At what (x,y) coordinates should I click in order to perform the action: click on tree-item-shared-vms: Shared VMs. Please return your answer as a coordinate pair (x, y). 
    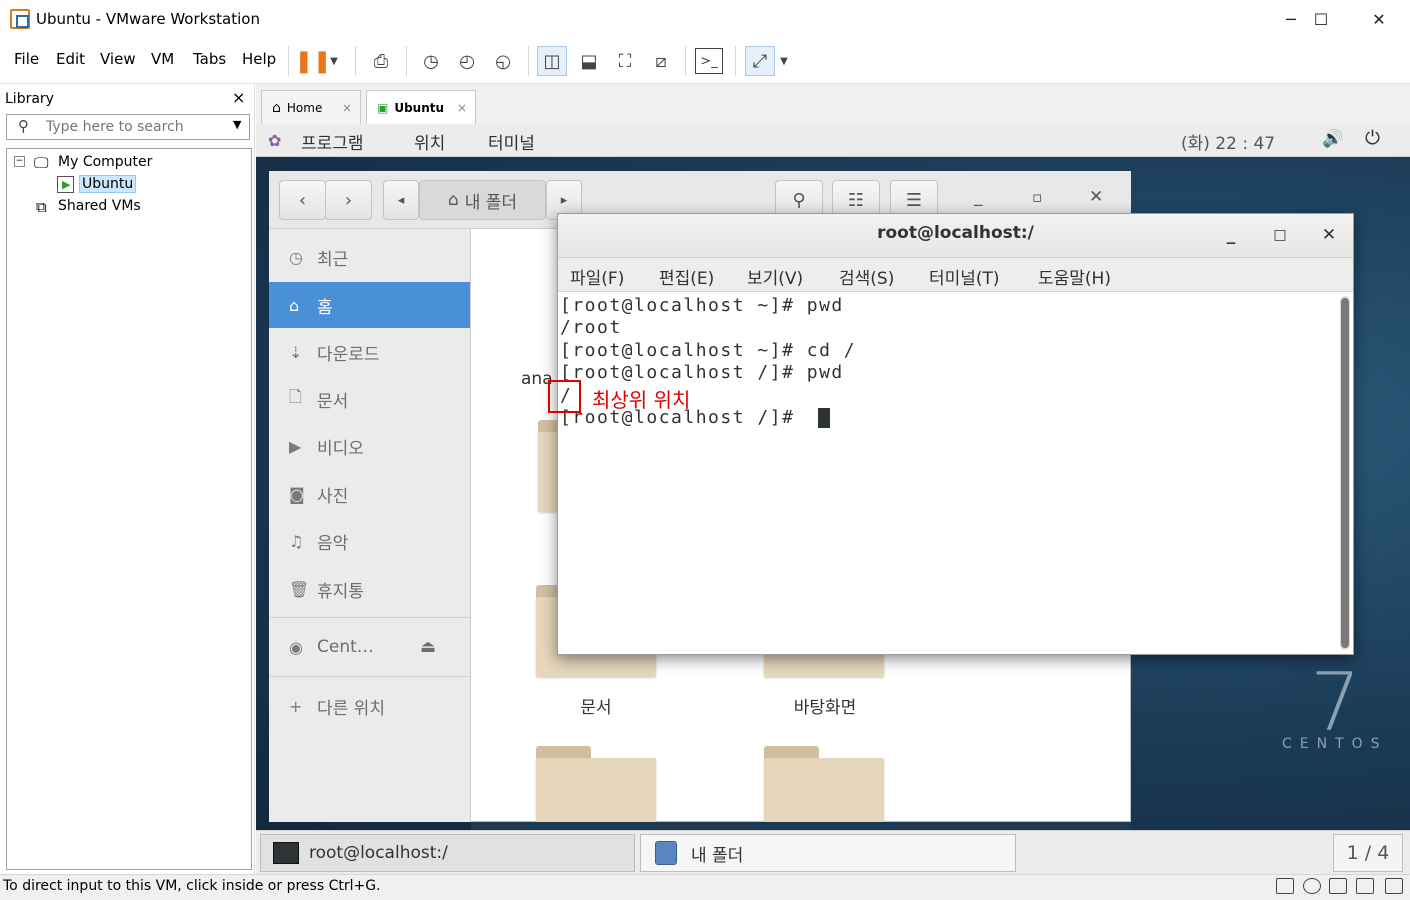
    Looking at the image, I should click on (99, 206).